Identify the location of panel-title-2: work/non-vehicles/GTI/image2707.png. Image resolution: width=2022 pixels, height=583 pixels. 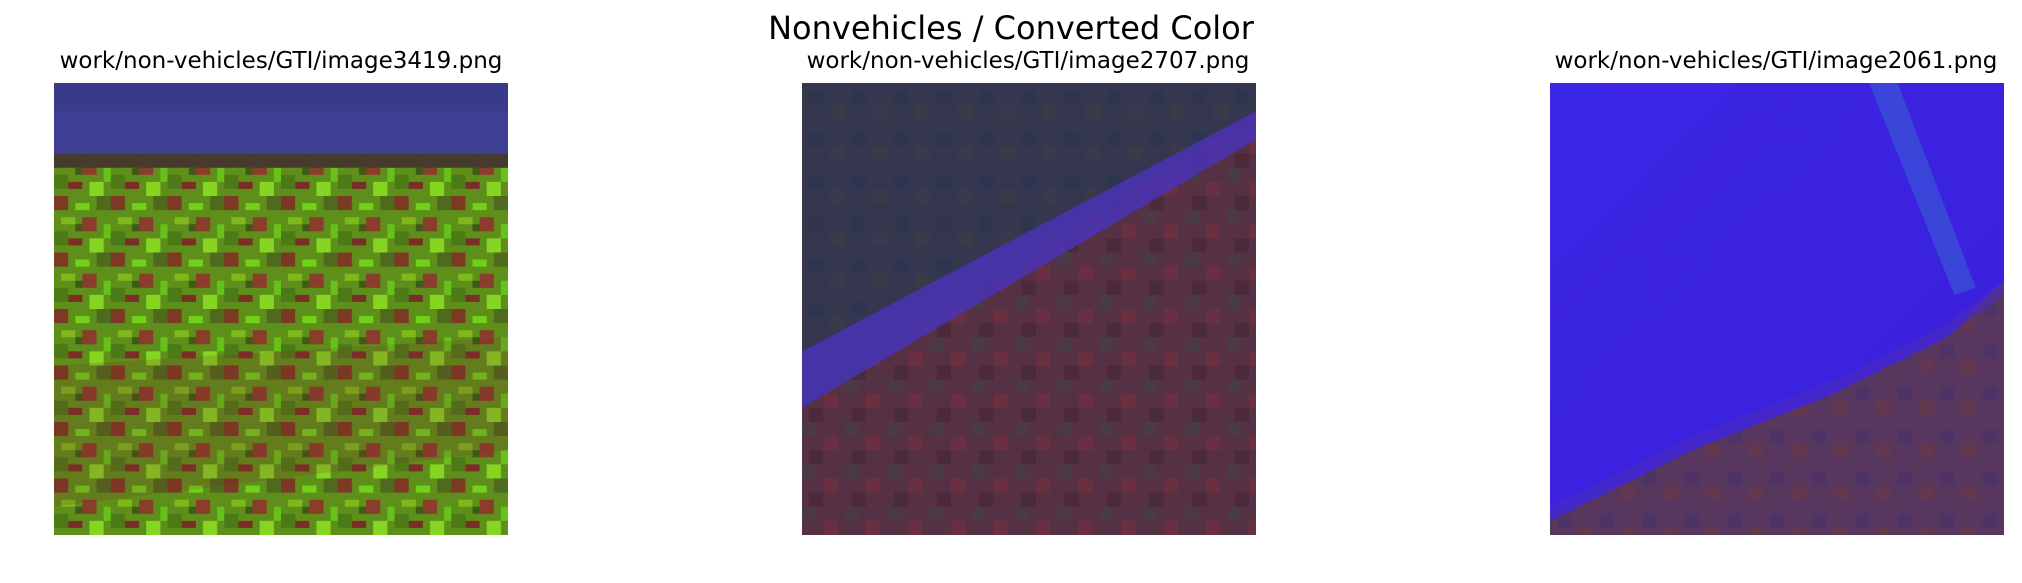
(1028, 61).